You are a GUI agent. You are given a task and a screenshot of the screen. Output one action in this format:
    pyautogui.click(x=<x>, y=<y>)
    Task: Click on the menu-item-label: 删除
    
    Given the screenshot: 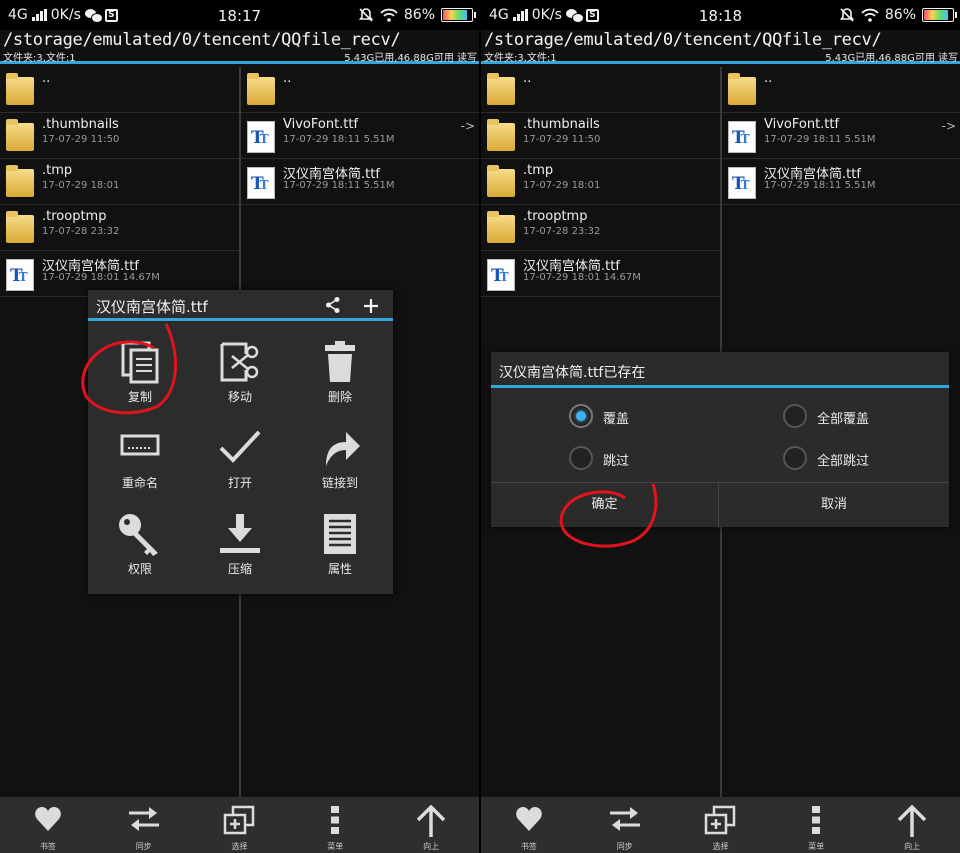 What is the action you would take?
    pyautogui.click(x=339, y=397)
    